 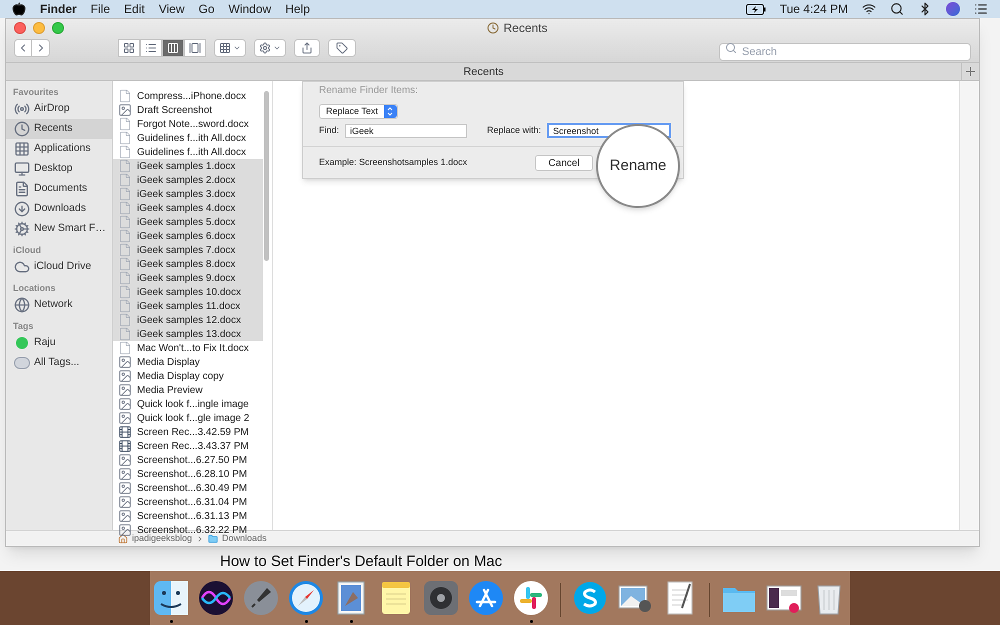 I want to click on menu-item: Finder, so click(x=58, y=9).